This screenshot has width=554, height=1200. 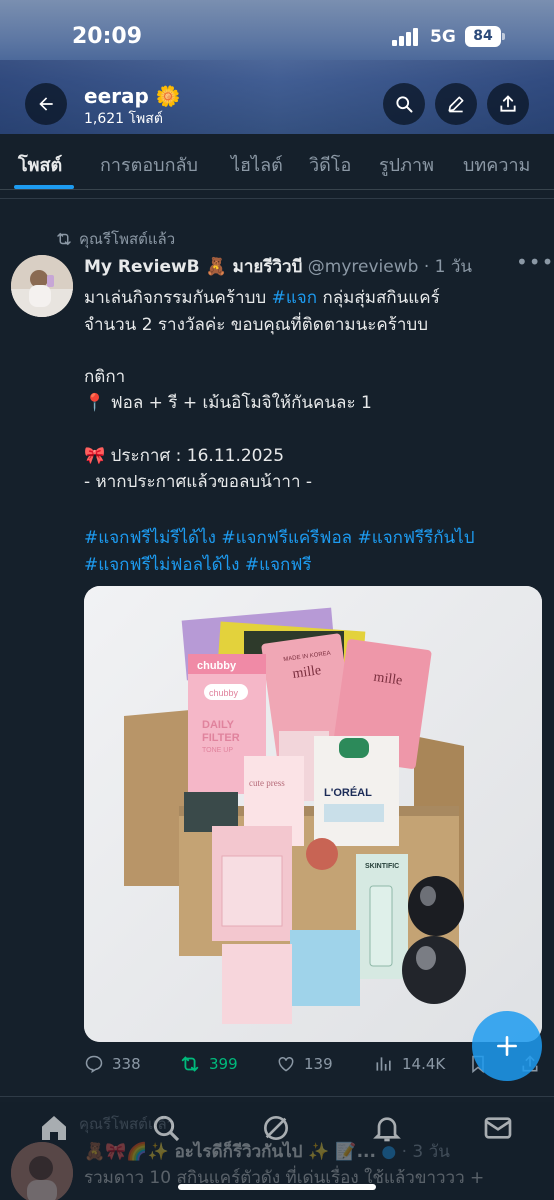 I want to click on repost-count: 399, so click(x=223, y=1064).